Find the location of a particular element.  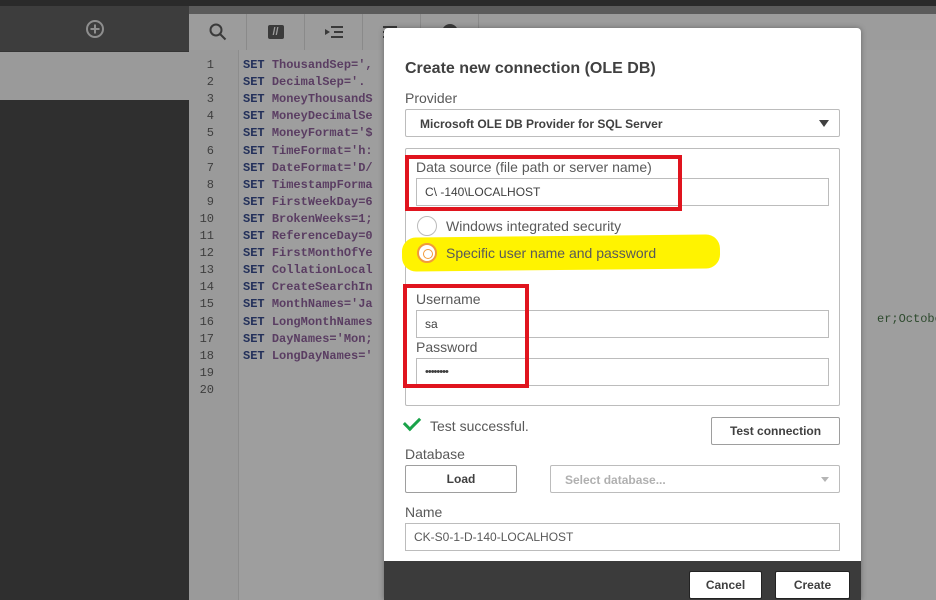

code-line: SET ThousandSep=', is located at coordinates (308, 65).